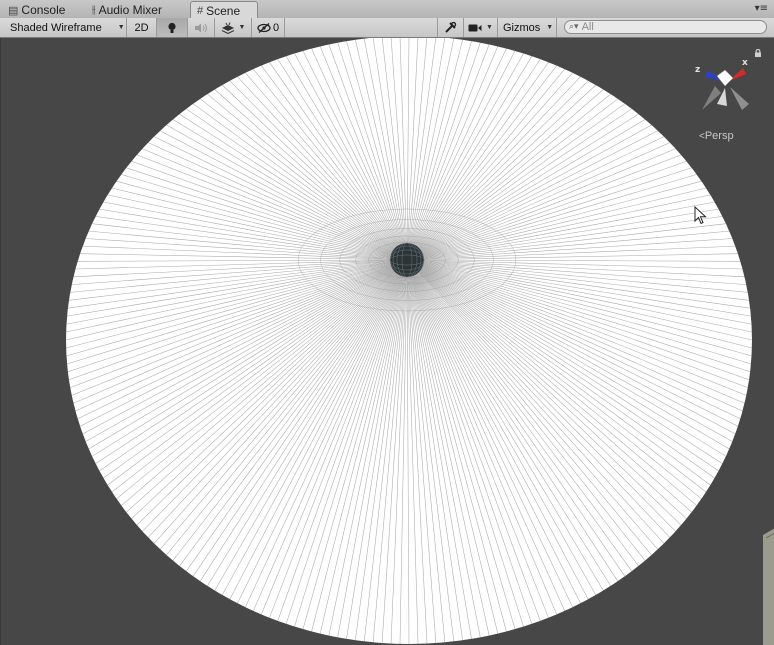 The height and width of the screenshot is (645, 774). Describe the element at coordinates (700, 215) in the screenshot. I see `mouse-cursor-icon` at that location.